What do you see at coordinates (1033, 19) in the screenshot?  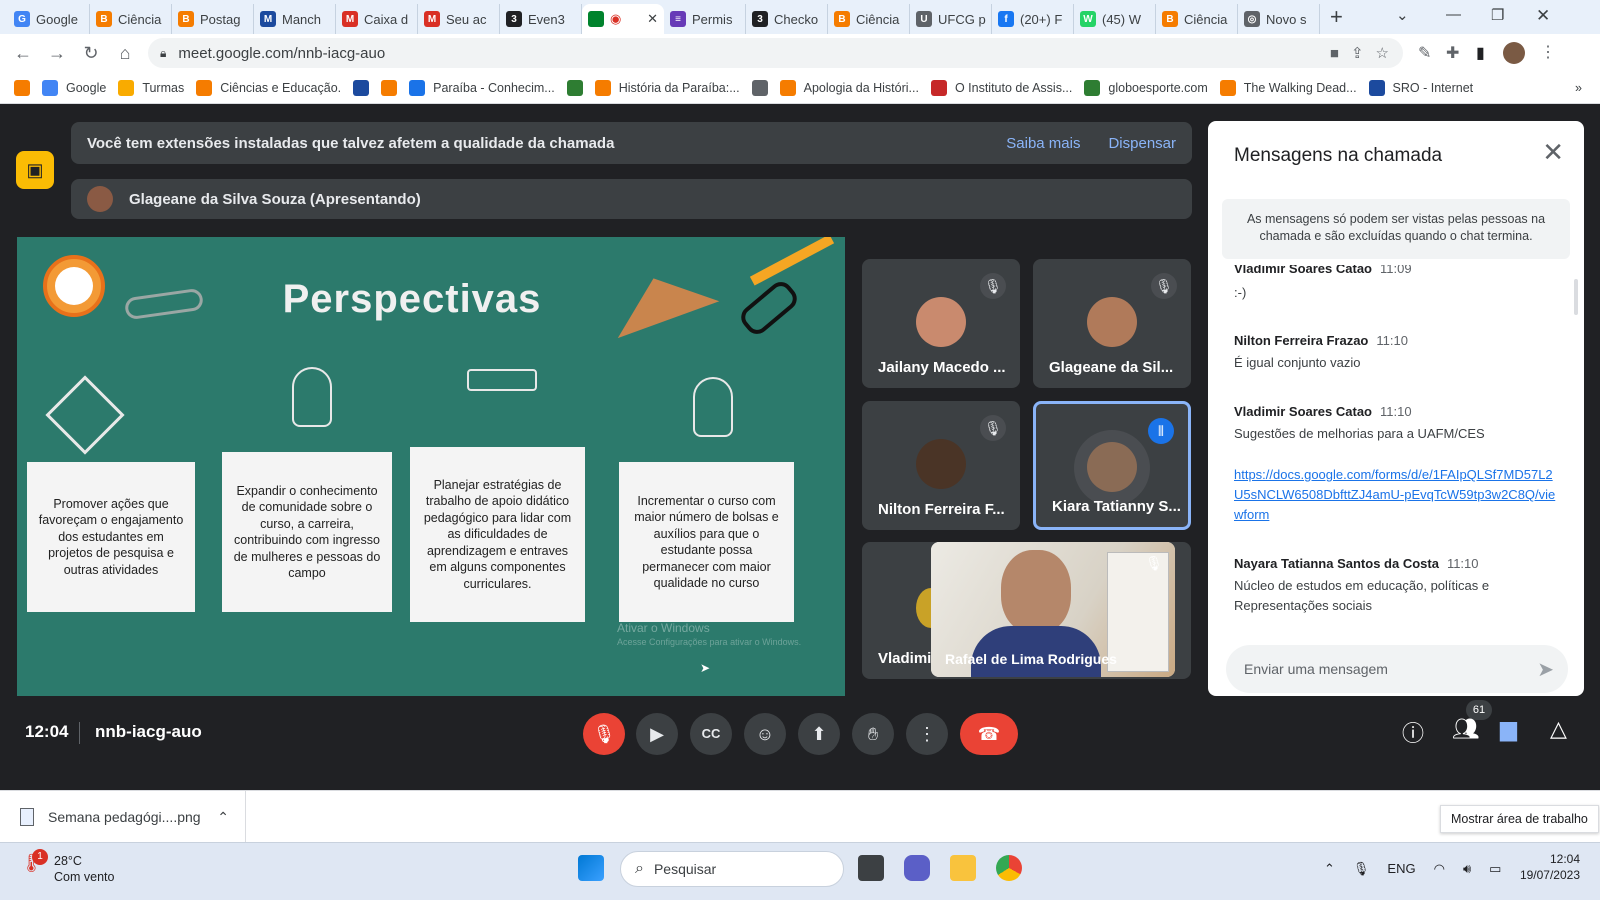 I see `browser-tab: f (20+) F` at bounding box center [1033, 19].